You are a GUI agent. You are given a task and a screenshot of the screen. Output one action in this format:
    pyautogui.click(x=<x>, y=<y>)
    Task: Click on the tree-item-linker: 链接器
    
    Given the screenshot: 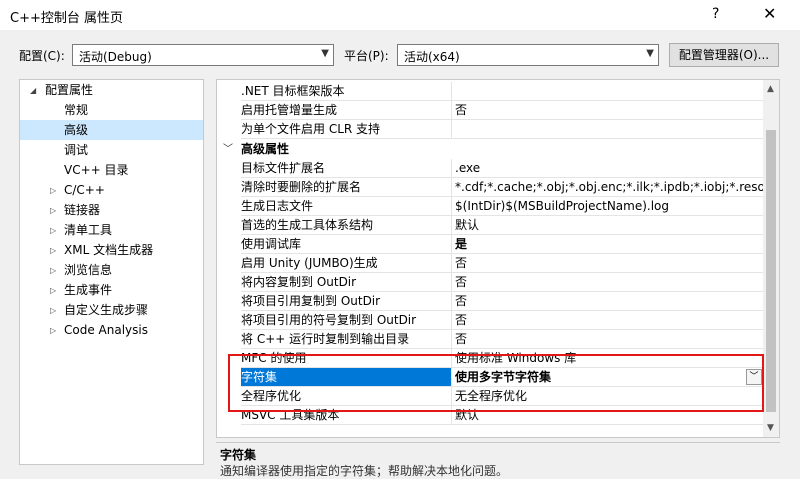 What is the action you would take?
    pyautogui.click(x=82, y=210)
    